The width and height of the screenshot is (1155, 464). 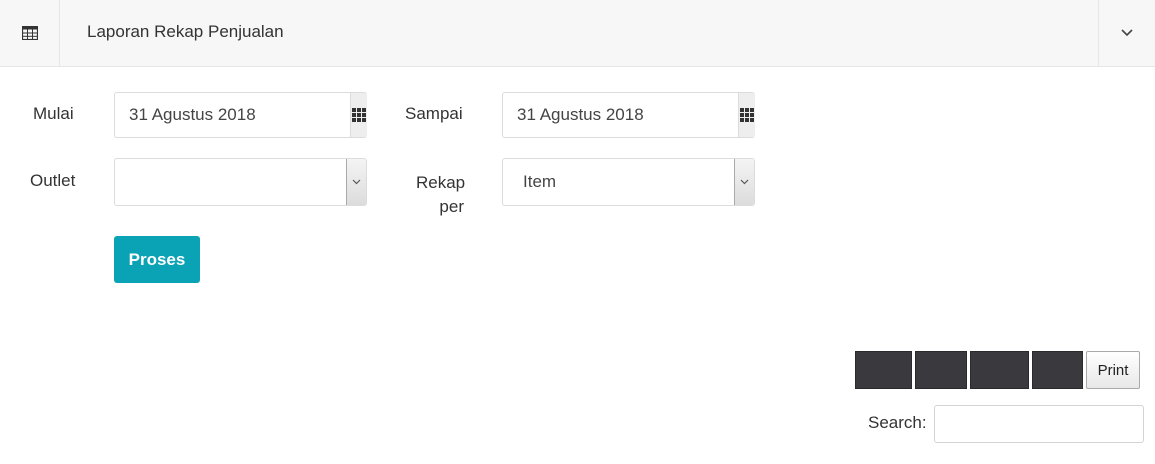 What do you see at coordinates (540, 181) in the screenshot?
I see `rekap-per-select-value: Item` at bounding box center [540, 181].